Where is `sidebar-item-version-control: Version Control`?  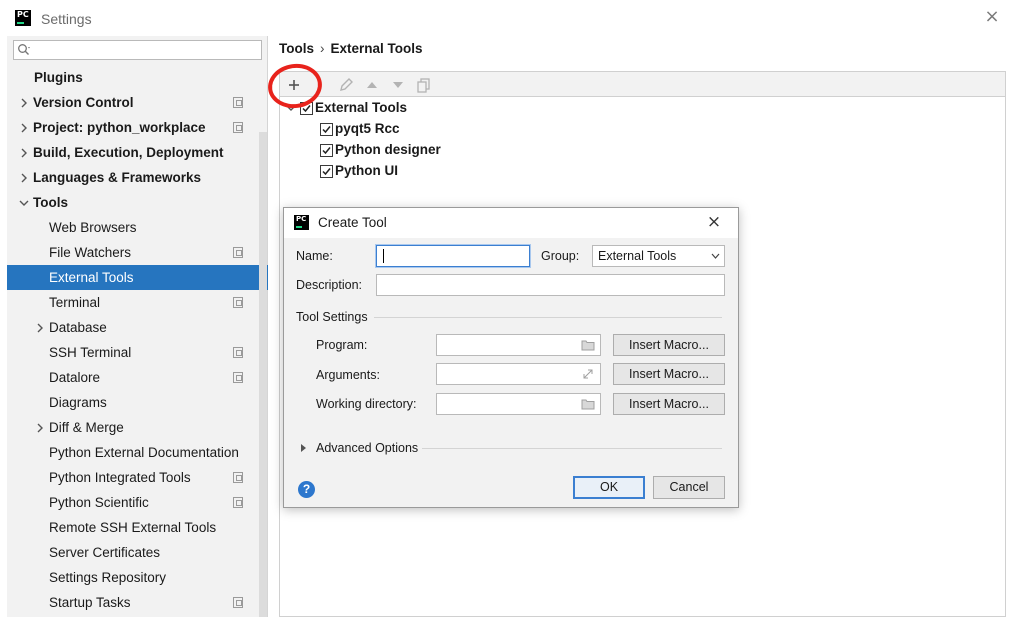 sidebar-item-version-control: Version Control is located at coordinates (133, 102).